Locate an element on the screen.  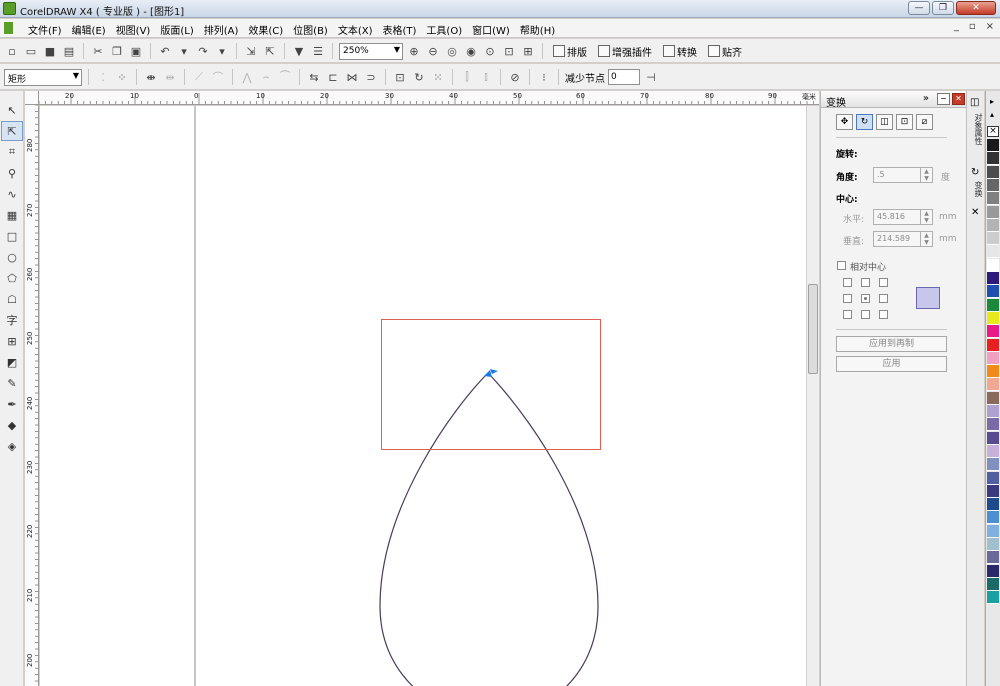
freehand-tool-icon: ∿ is located at coordinates (12, 194).